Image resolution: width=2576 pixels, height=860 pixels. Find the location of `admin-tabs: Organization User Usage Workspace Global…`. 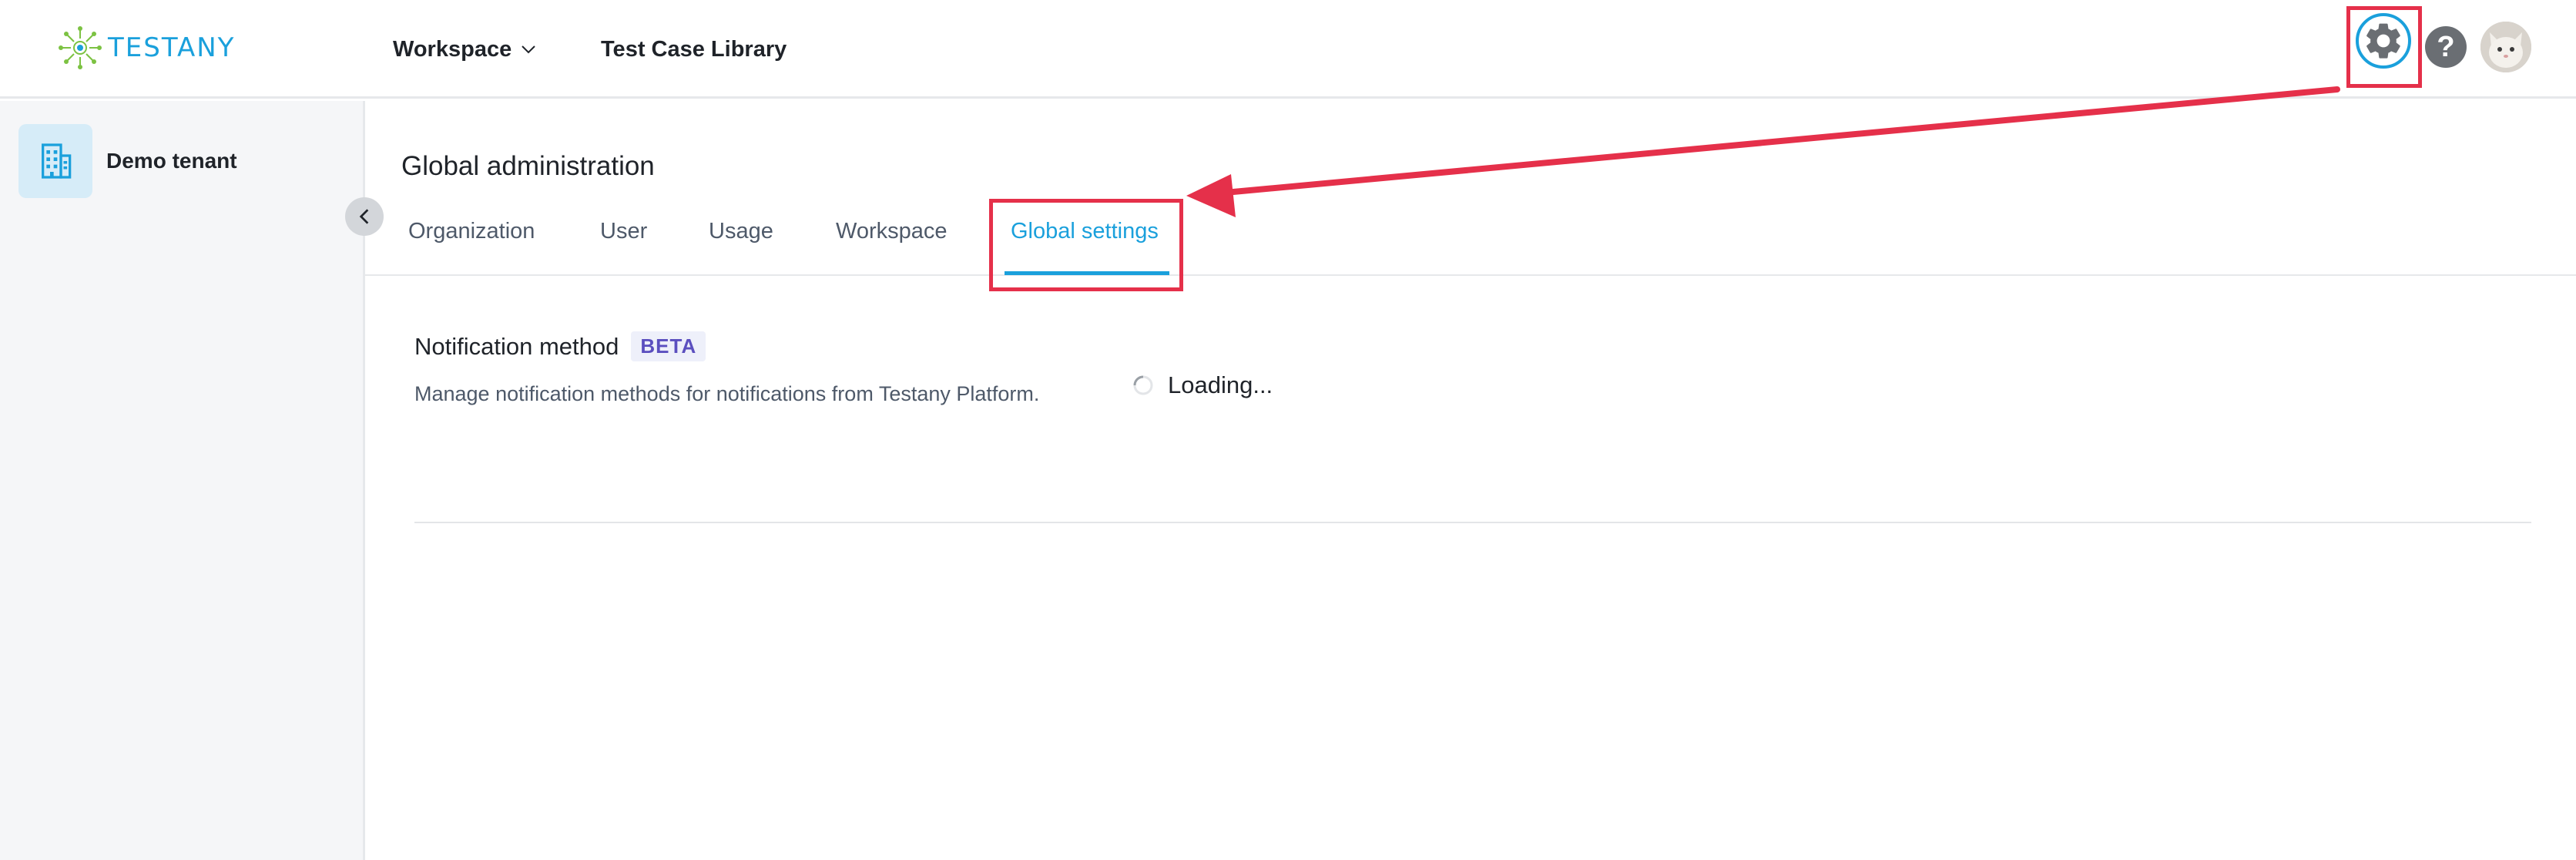

admin-tabs: Organization User Usage Workspace Global… is located at coordinates (1470, 242).